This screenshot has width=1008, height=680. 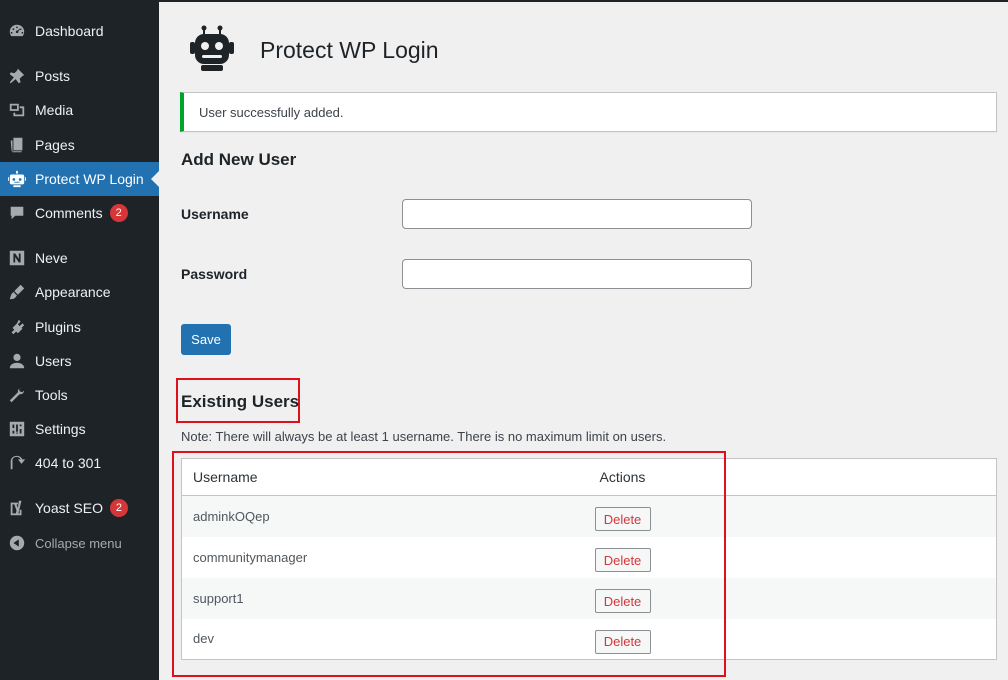 What do you see at coordinates (17, 508) in the screenshot?
I see `yoast-icon` at bounding box center [17, 508].